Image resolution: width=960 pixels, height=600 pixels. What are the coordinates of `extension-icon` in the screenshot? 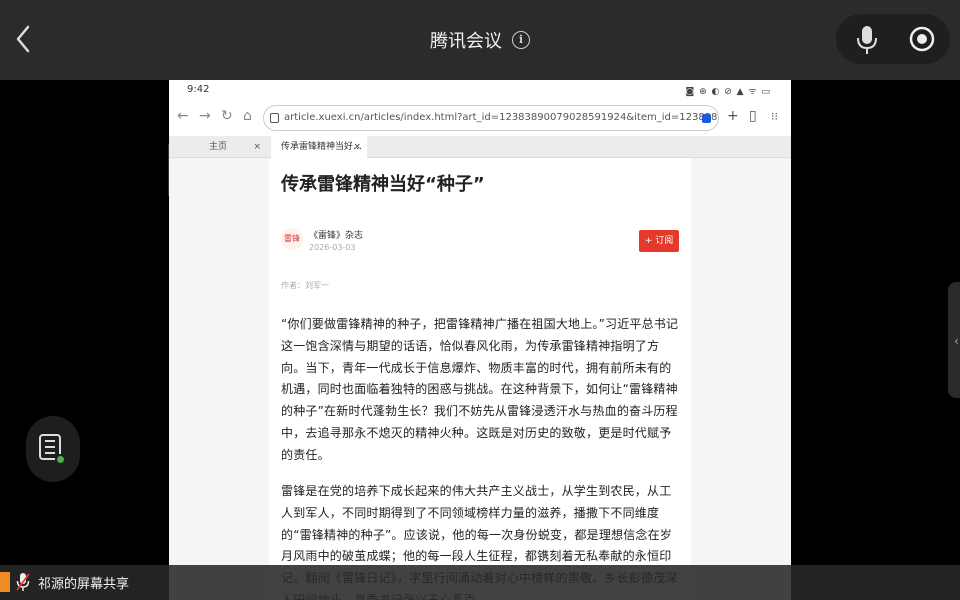 It's located at (706, 118).